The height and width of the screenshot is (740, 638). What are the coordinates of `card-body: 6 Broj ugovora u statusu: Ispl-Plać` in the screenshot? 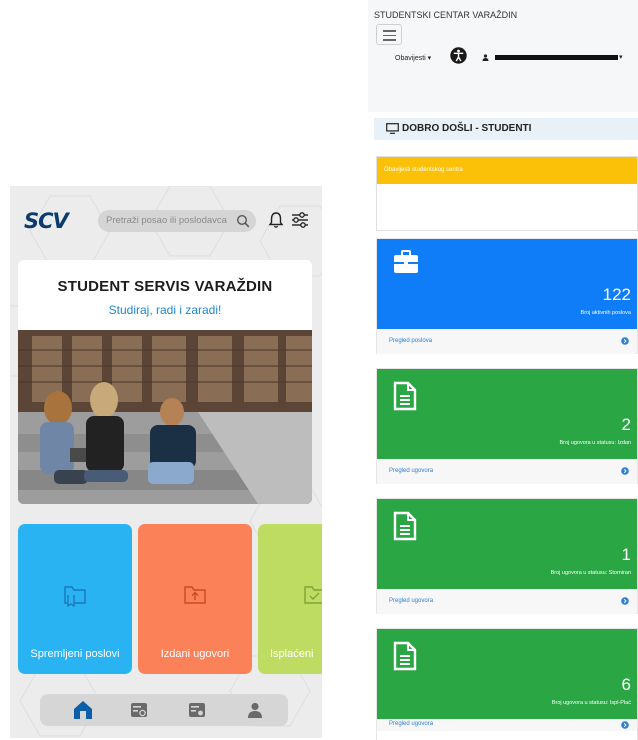 It's located at (507, 674).